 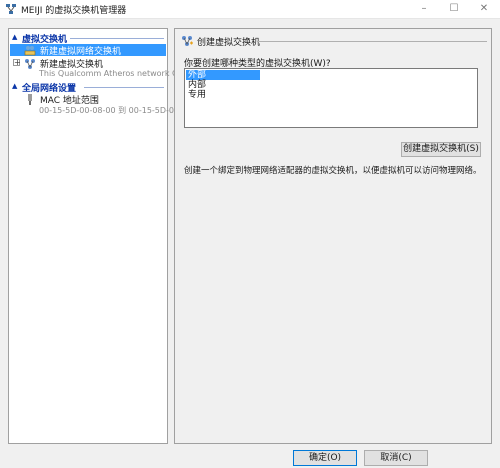 I want to click on create-virtual-switch-button: 创建虚拟交换机(S), so click(x=441, y=149).